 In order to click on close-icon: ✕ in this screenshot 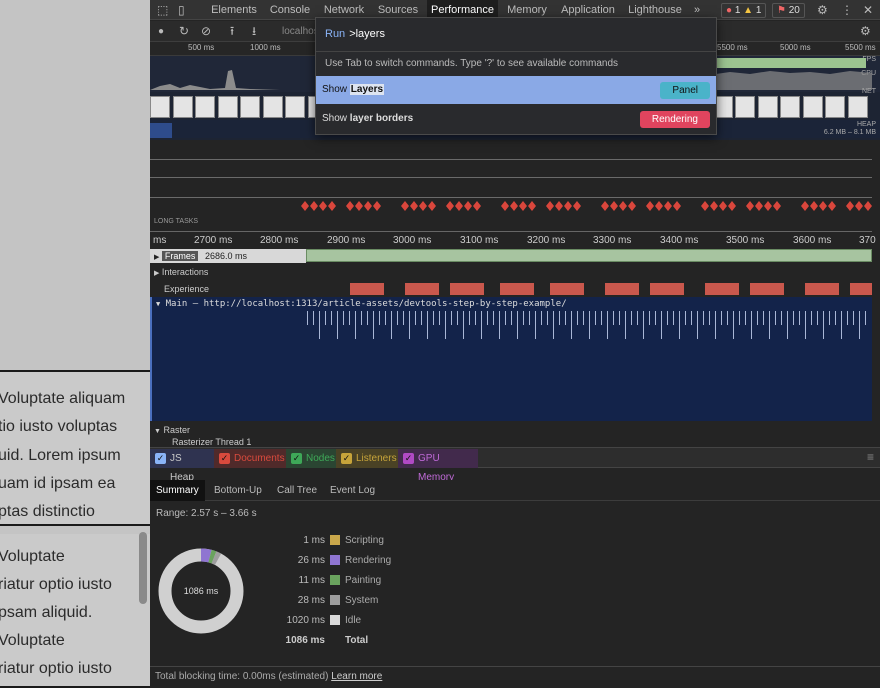, I will do `click(868, 10)`.